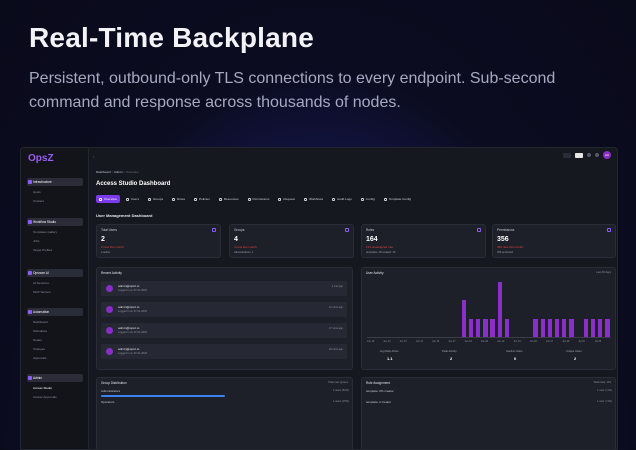 This screenshot has height=450, width=636. Describe the element at coordinates (567, 155) in the screenshot. I see `search-icon` at that location.